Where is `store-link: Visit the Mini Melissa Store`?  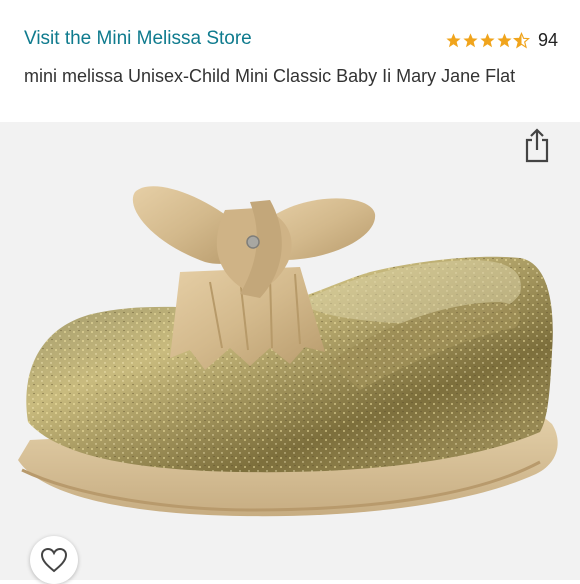
store-link: Visit the Mini Melissa Store is located at coordinates (138, 39).